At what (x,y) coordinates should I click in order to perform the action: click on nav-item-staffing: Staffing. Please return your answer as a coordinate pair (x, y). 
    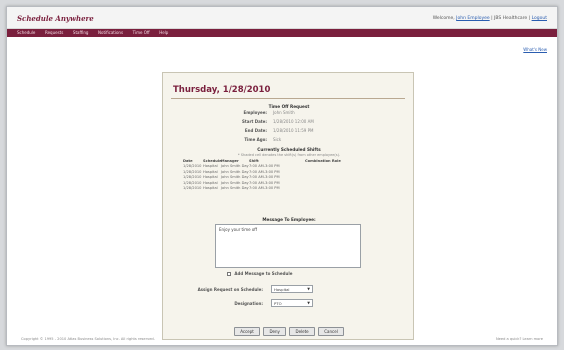
    Looking at the image, I should click on (81, 33).